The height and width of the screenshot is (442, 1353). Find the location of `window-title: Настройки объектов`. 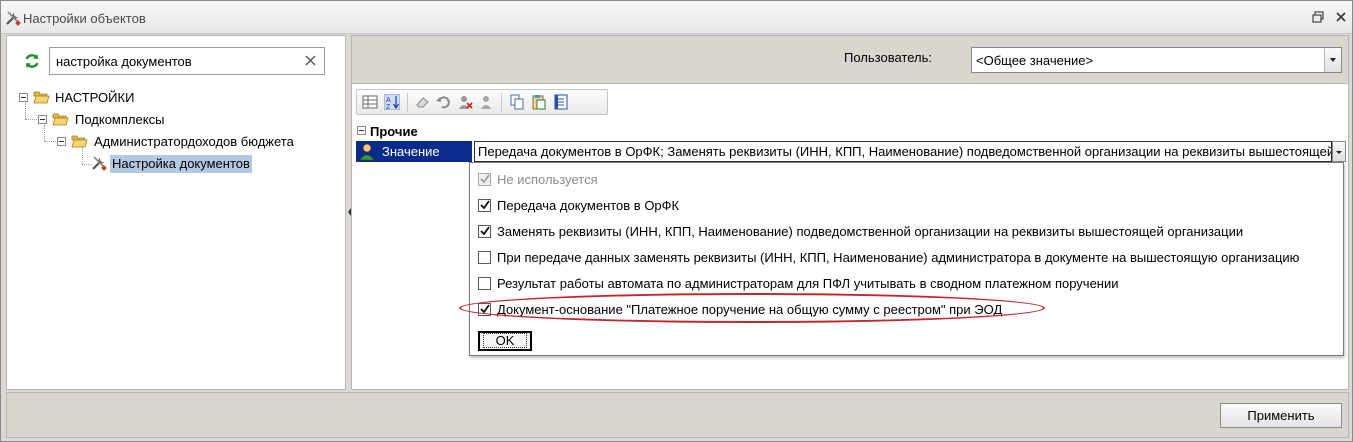

window-title: Настройки объектов is located at coordinates (84, 18).